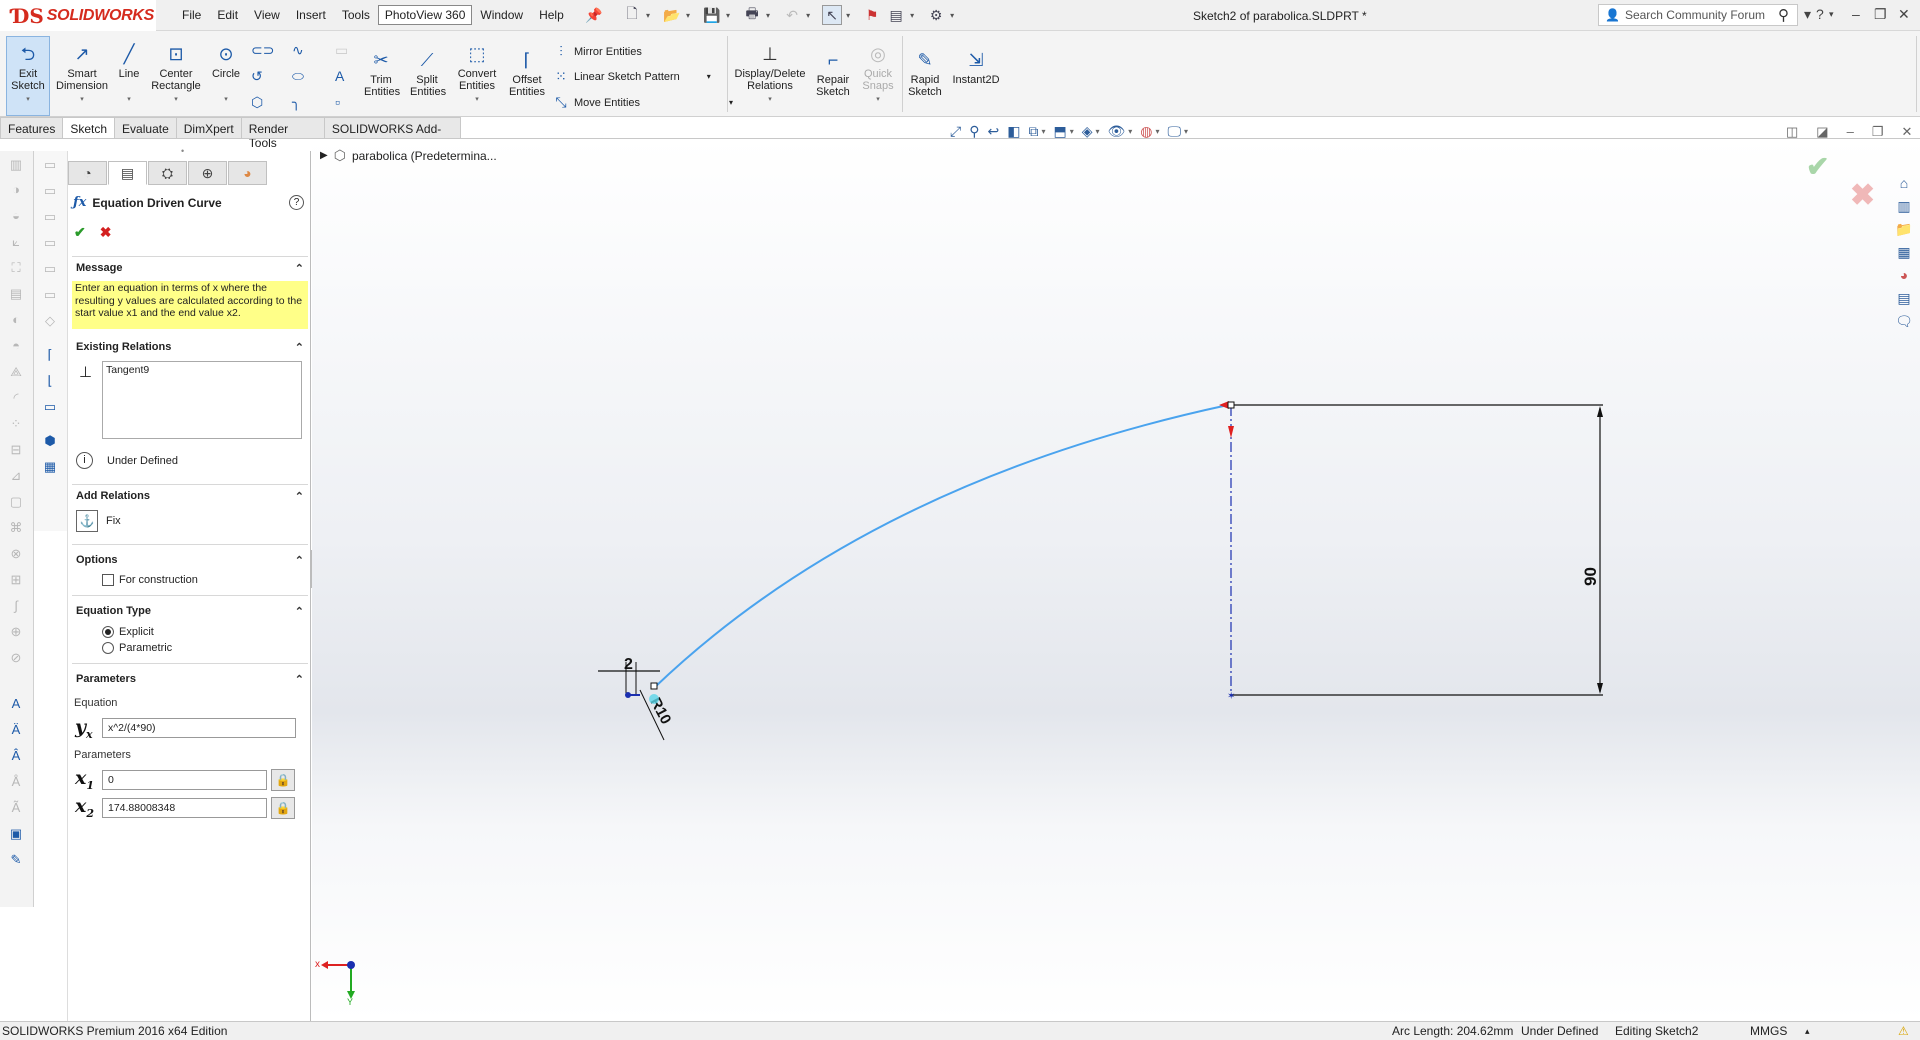 Image resolution: width=1920 pixels, height=1040 pixels. I want to click on equation-type-header: Equation Type ⌃, so click(190, 611).